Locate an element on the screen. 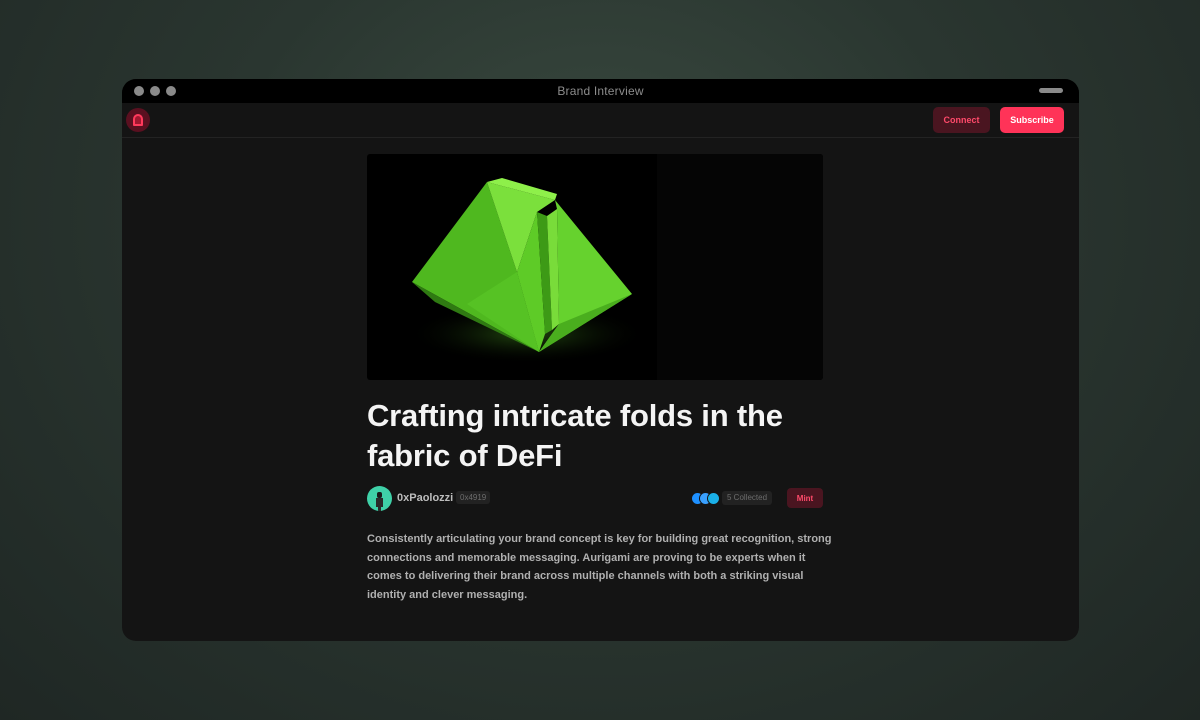 Image resolution: width=1200 pixels, height=720 pixels. logo-glyph is located at coordinates (138, 120).